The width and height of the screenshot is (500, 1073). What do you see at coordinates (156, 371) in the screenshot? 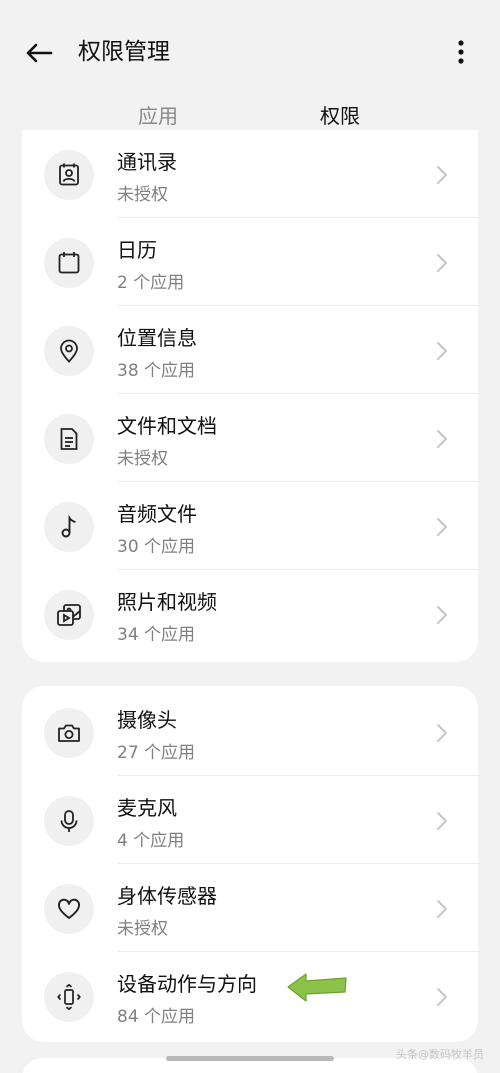
I see `permission-status: 38 个应用` at bounding box center [156, 371].